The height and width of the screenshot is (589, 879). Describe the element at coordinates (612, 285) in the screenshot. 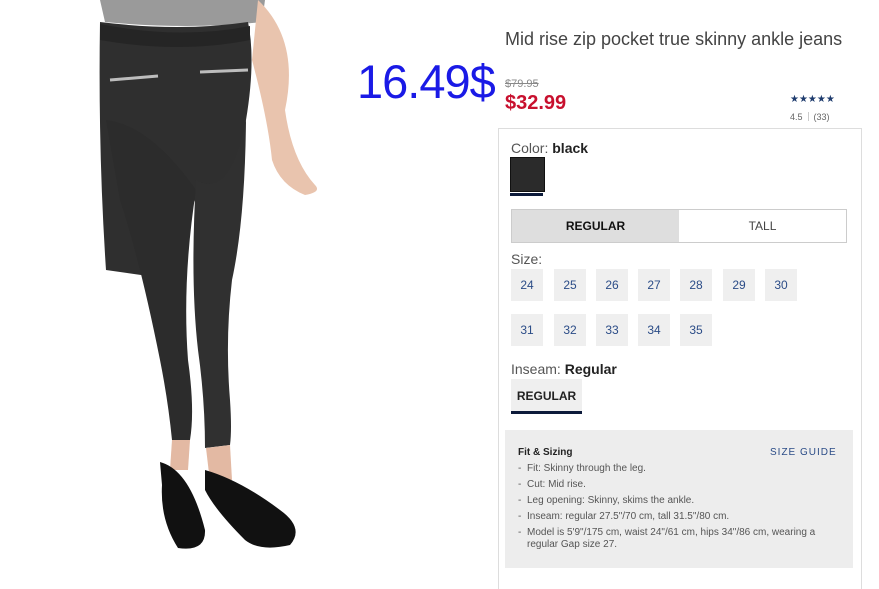

I see `size-option-26: 26` at that location.